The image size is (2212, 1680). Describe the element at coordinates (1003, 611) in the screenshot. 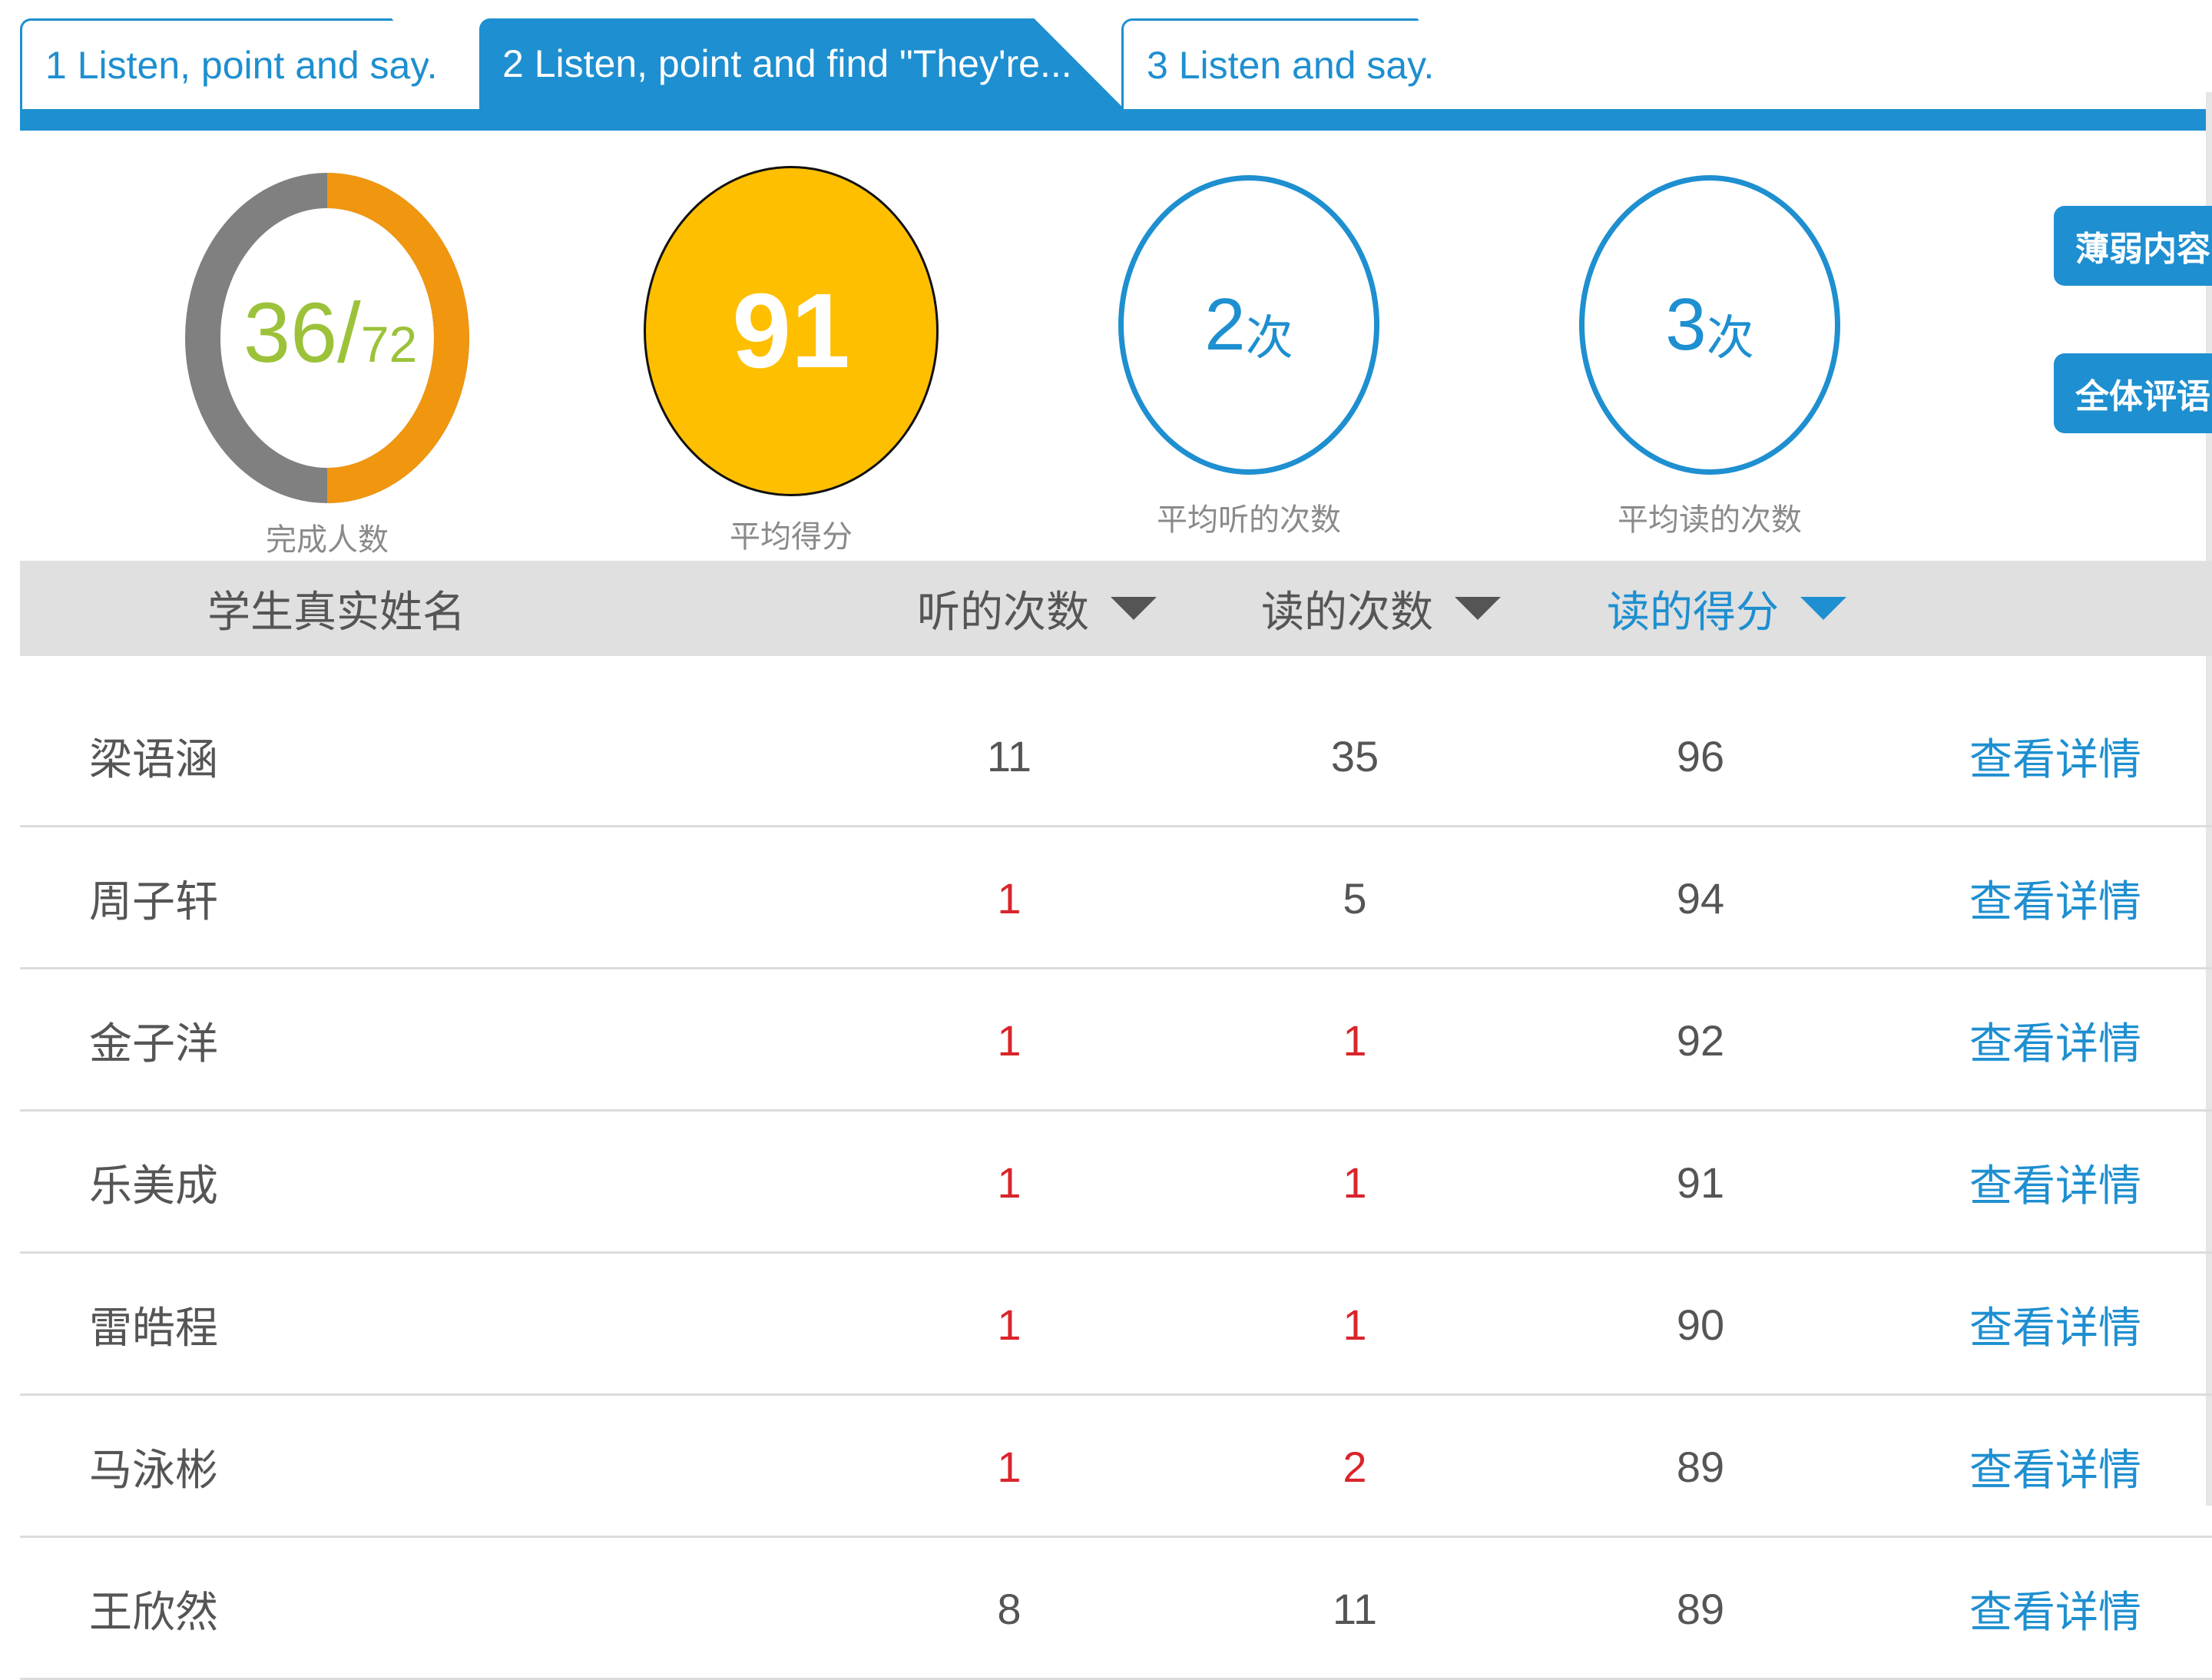

I see `header-listen-label: 听的次数` at that location.